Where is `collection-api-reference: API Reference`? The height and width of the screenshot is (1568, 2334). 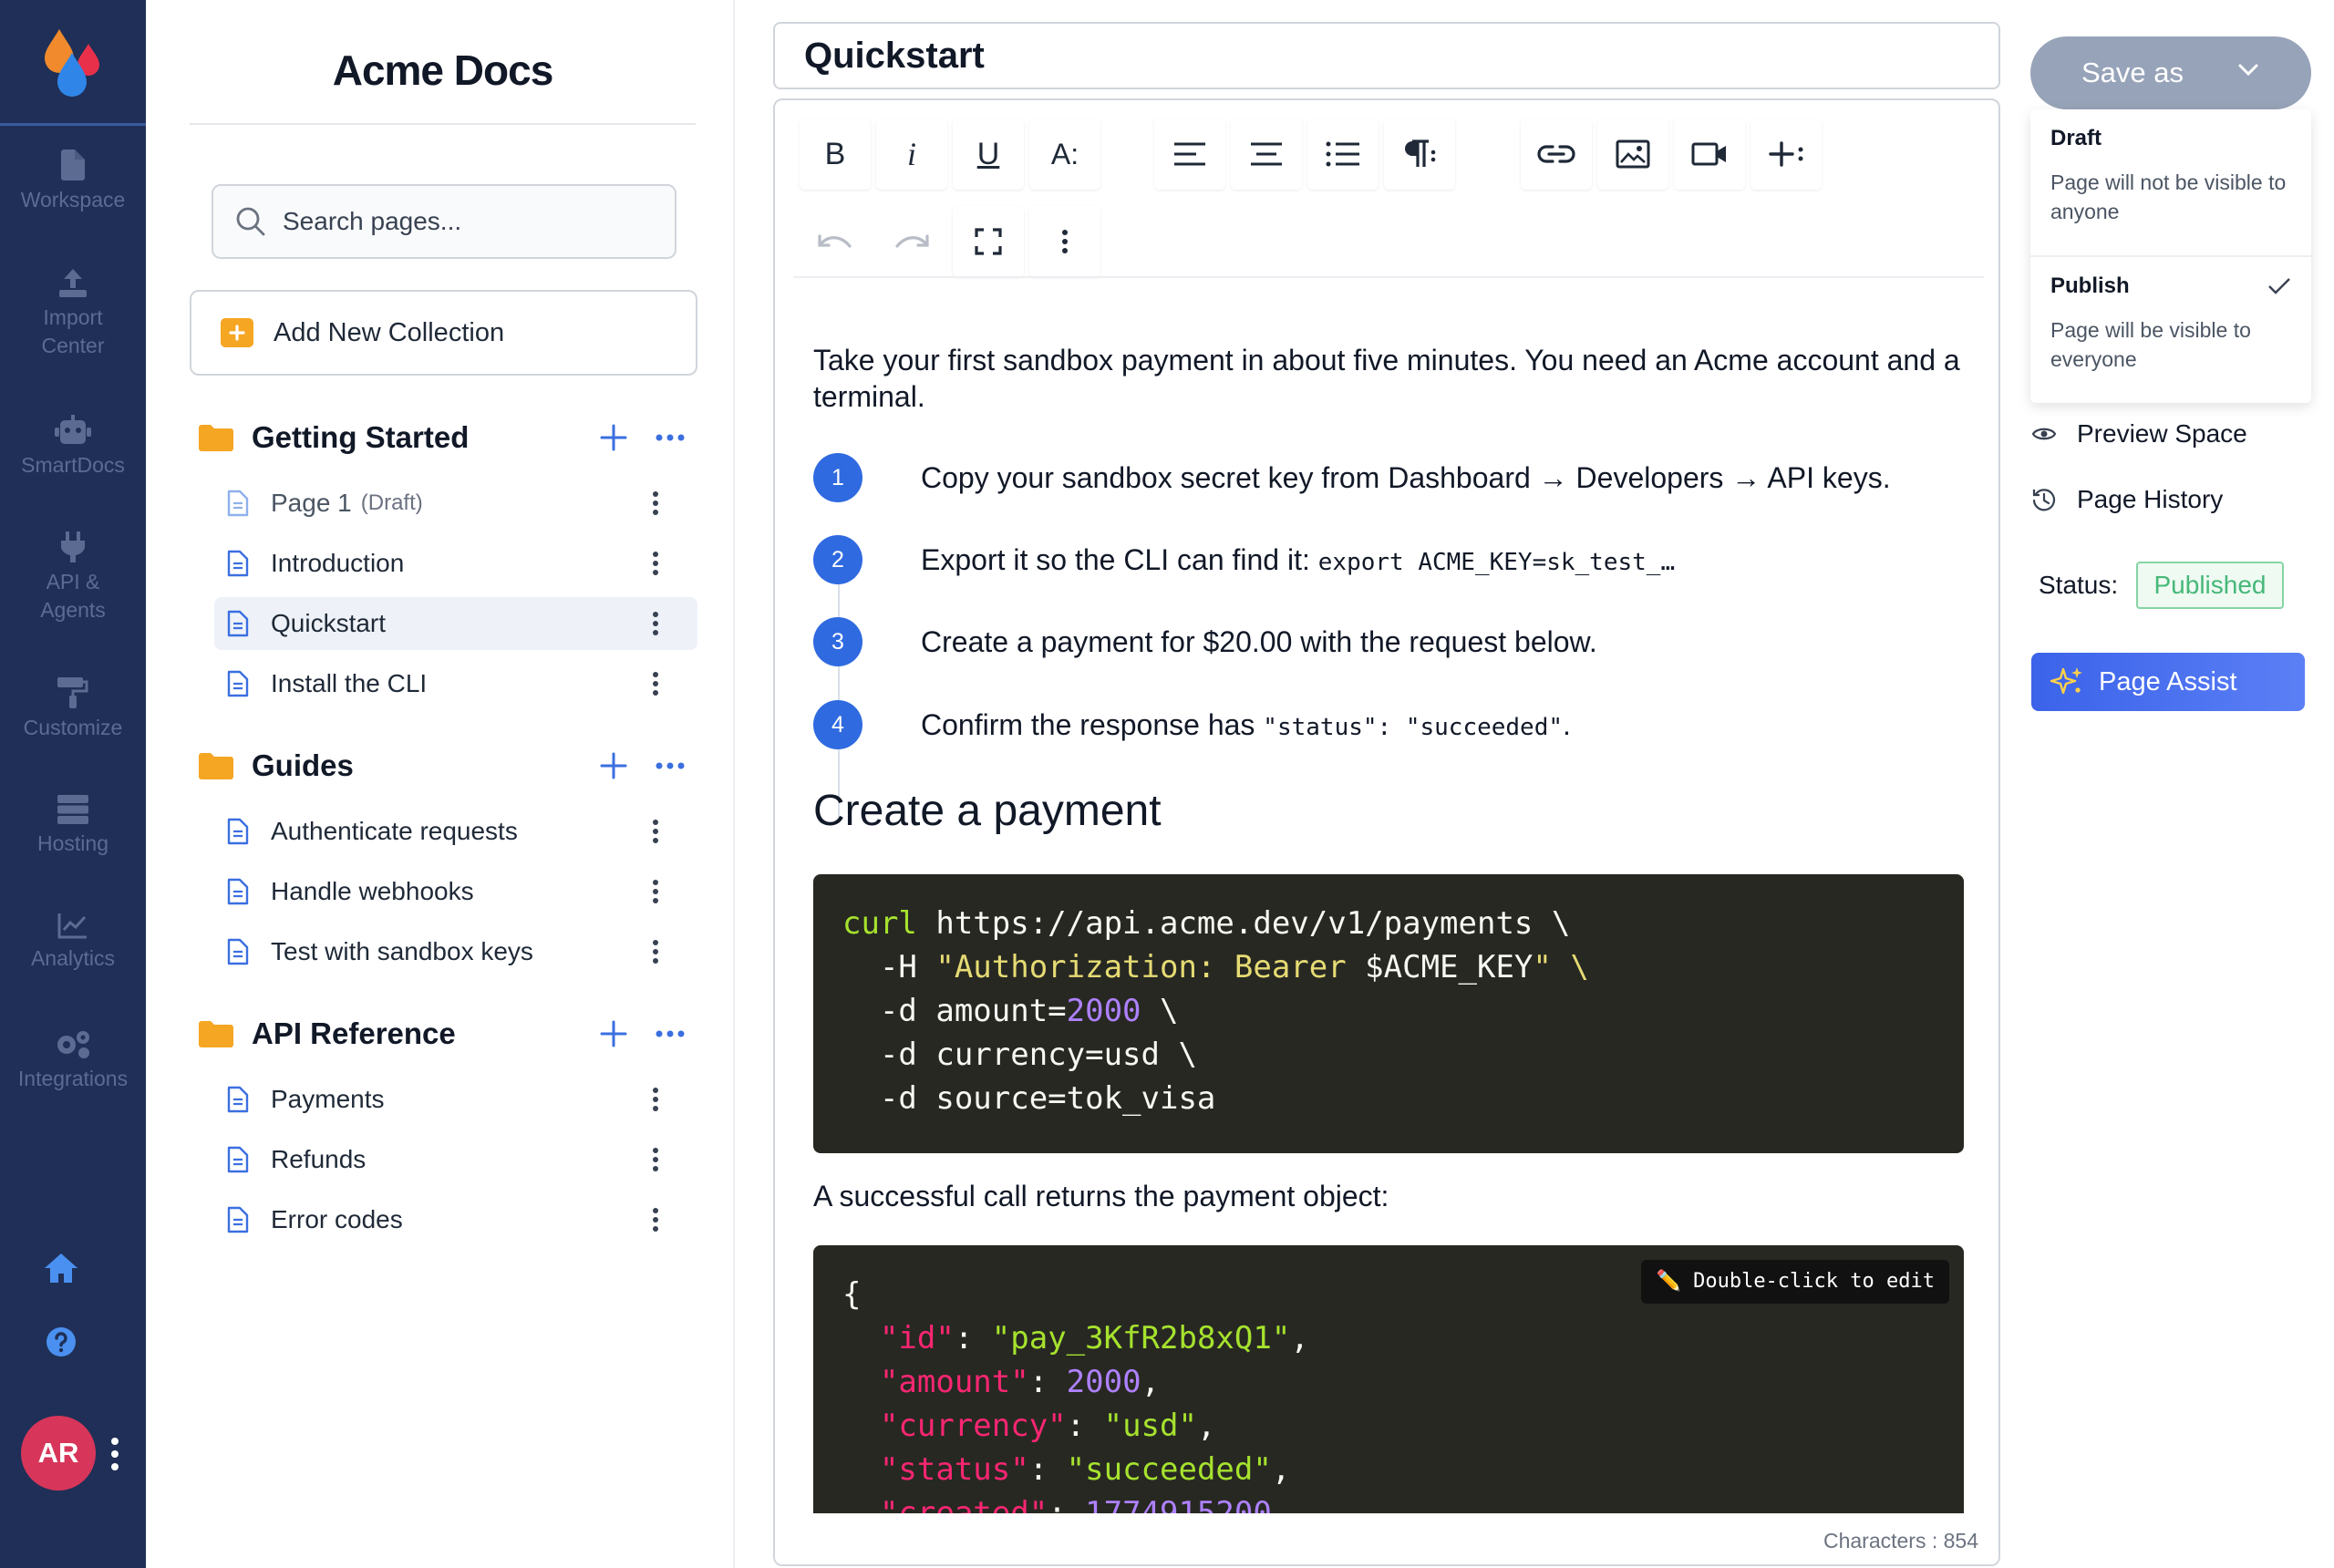
collection-api-reference: API Reference is located at coordinates (448, 1033).